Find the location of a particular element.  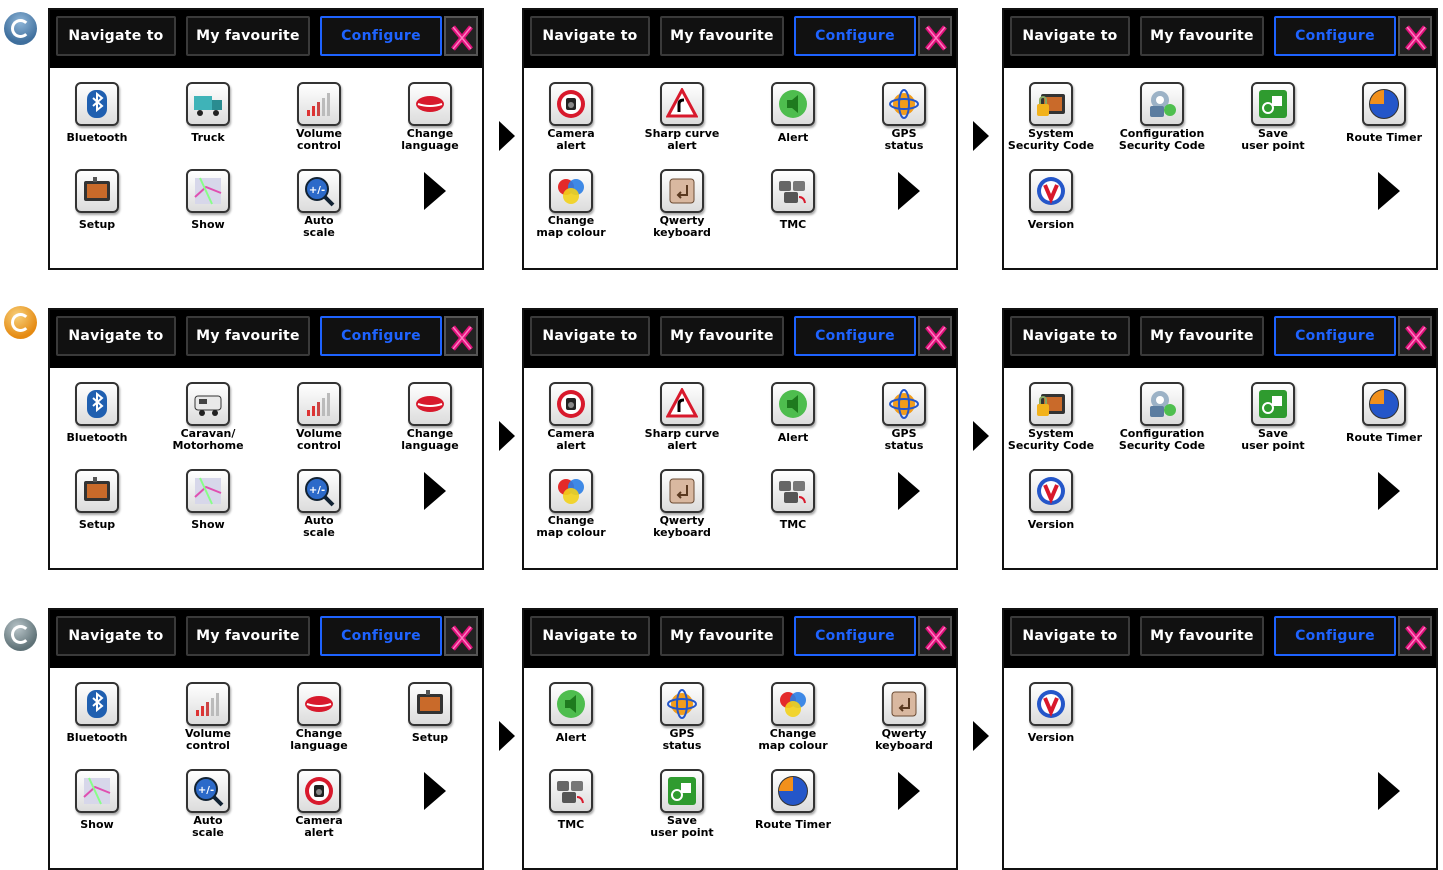

flow-arrow-icon is located at coordinates (981, 736).